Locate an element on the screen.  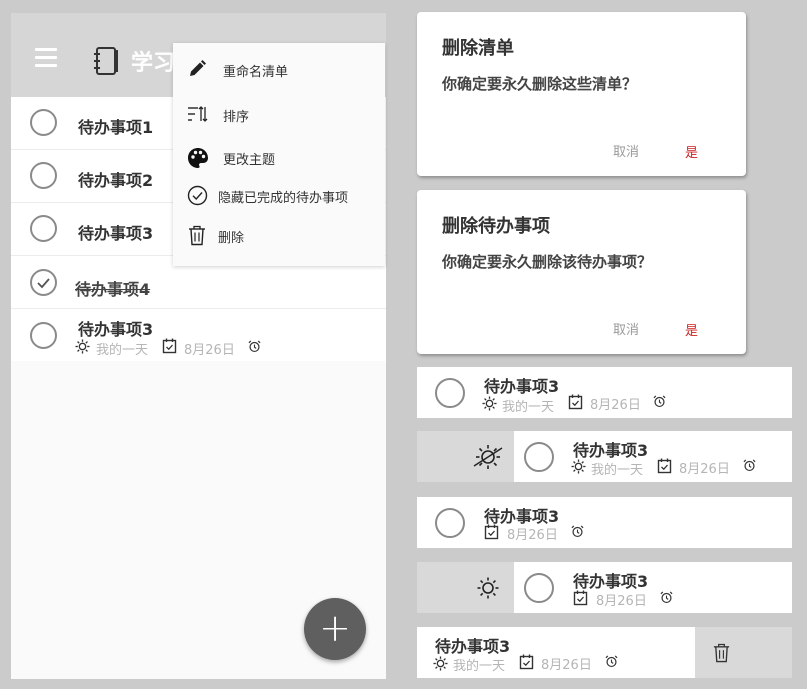
list-options-menu: 重命名清单 排序 更改主题 隐藏已完成的待办事项 删除 is located at coordinates (279, 154).